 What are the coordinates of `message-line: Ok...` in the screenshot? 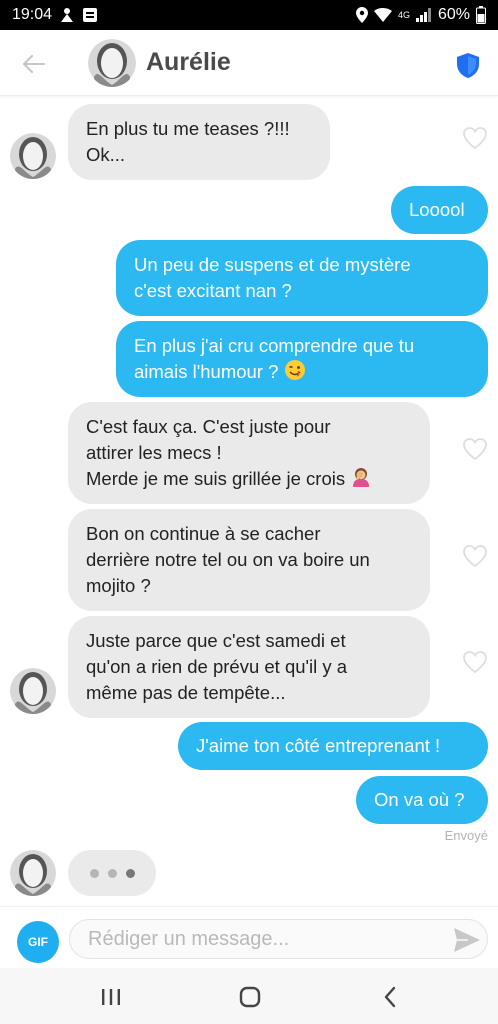 It's located at (106, 154).